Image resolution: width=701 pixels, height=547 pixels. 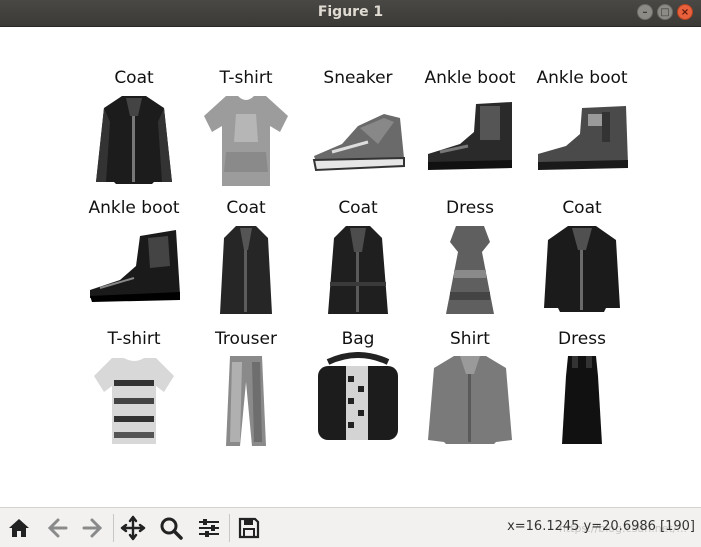 I want to click on window-title: Figure 1, so click(x=350, y=12).